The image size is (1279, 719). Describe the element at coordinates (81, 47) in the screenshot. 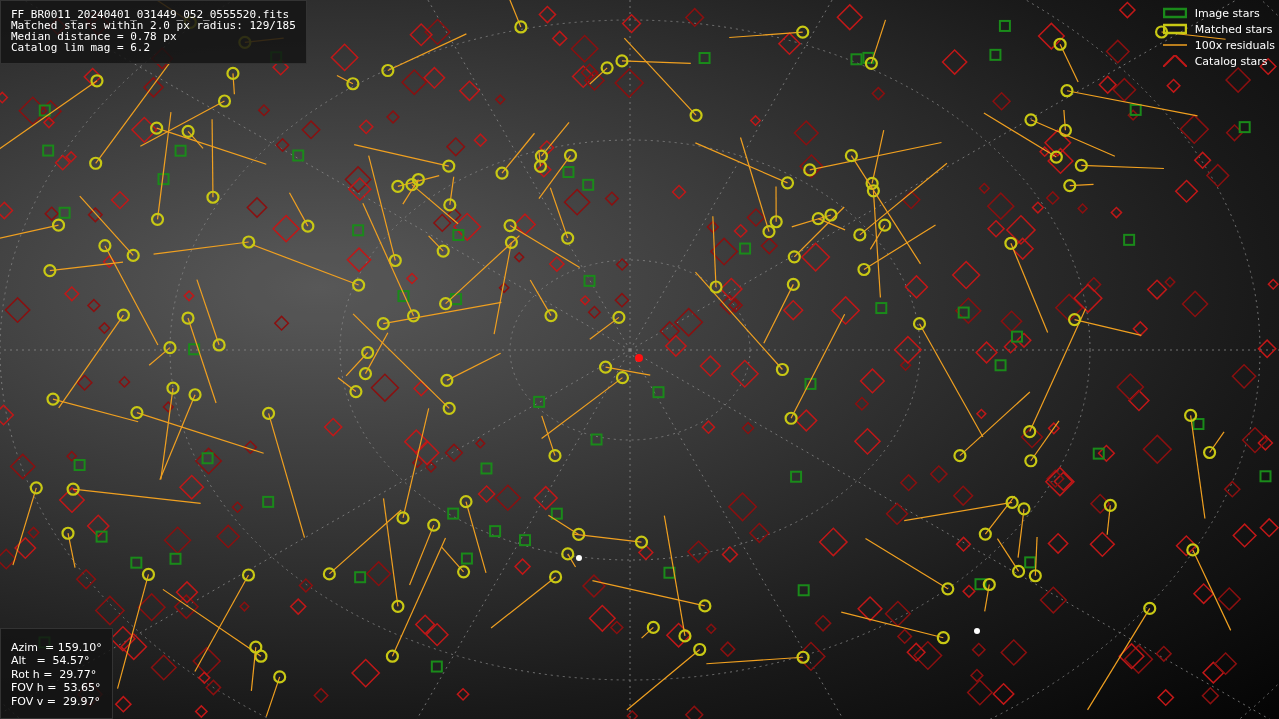

I see `info-text: Catalog lim mag = 6.2` at that location.